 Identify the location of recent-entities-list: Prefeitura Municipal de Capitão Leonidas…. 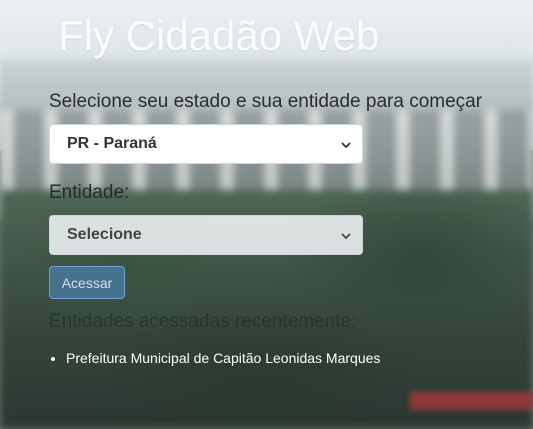
(214, 358).